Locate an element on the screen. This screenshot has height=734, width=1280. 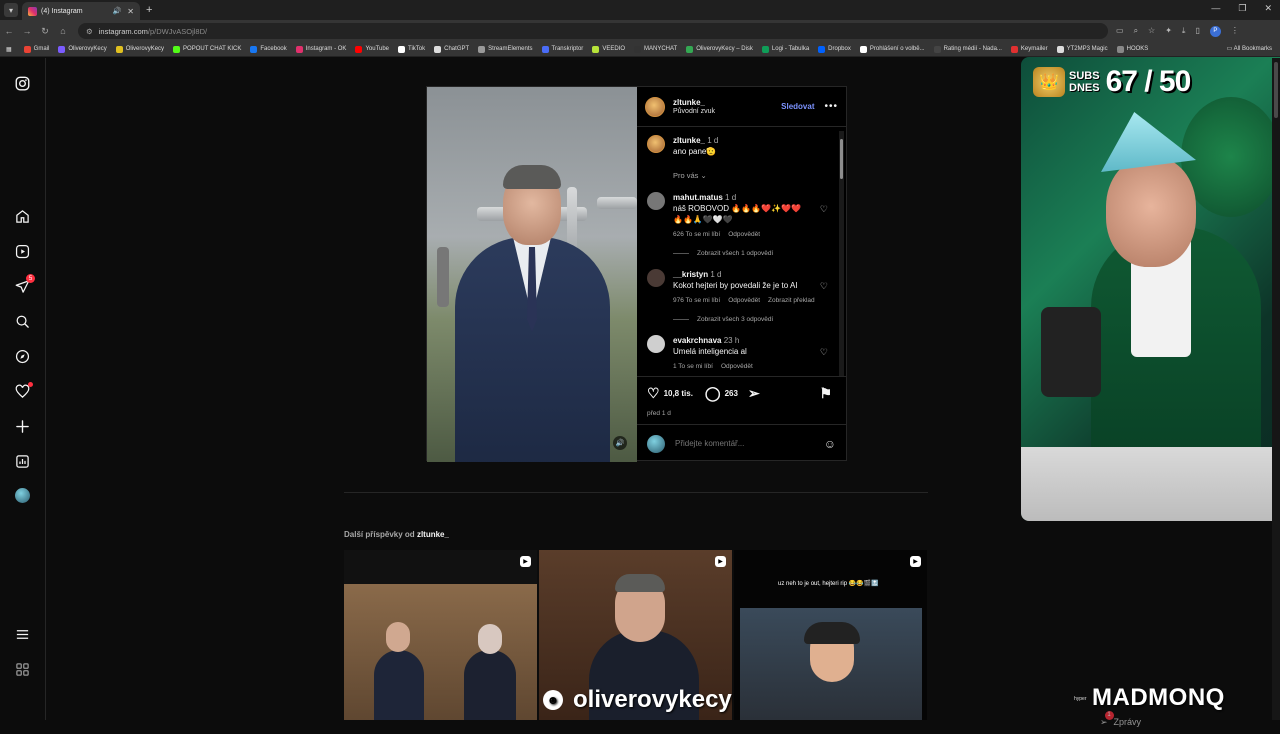
bookmark-item: MANYCHAT is located at coordinates (655, 49).